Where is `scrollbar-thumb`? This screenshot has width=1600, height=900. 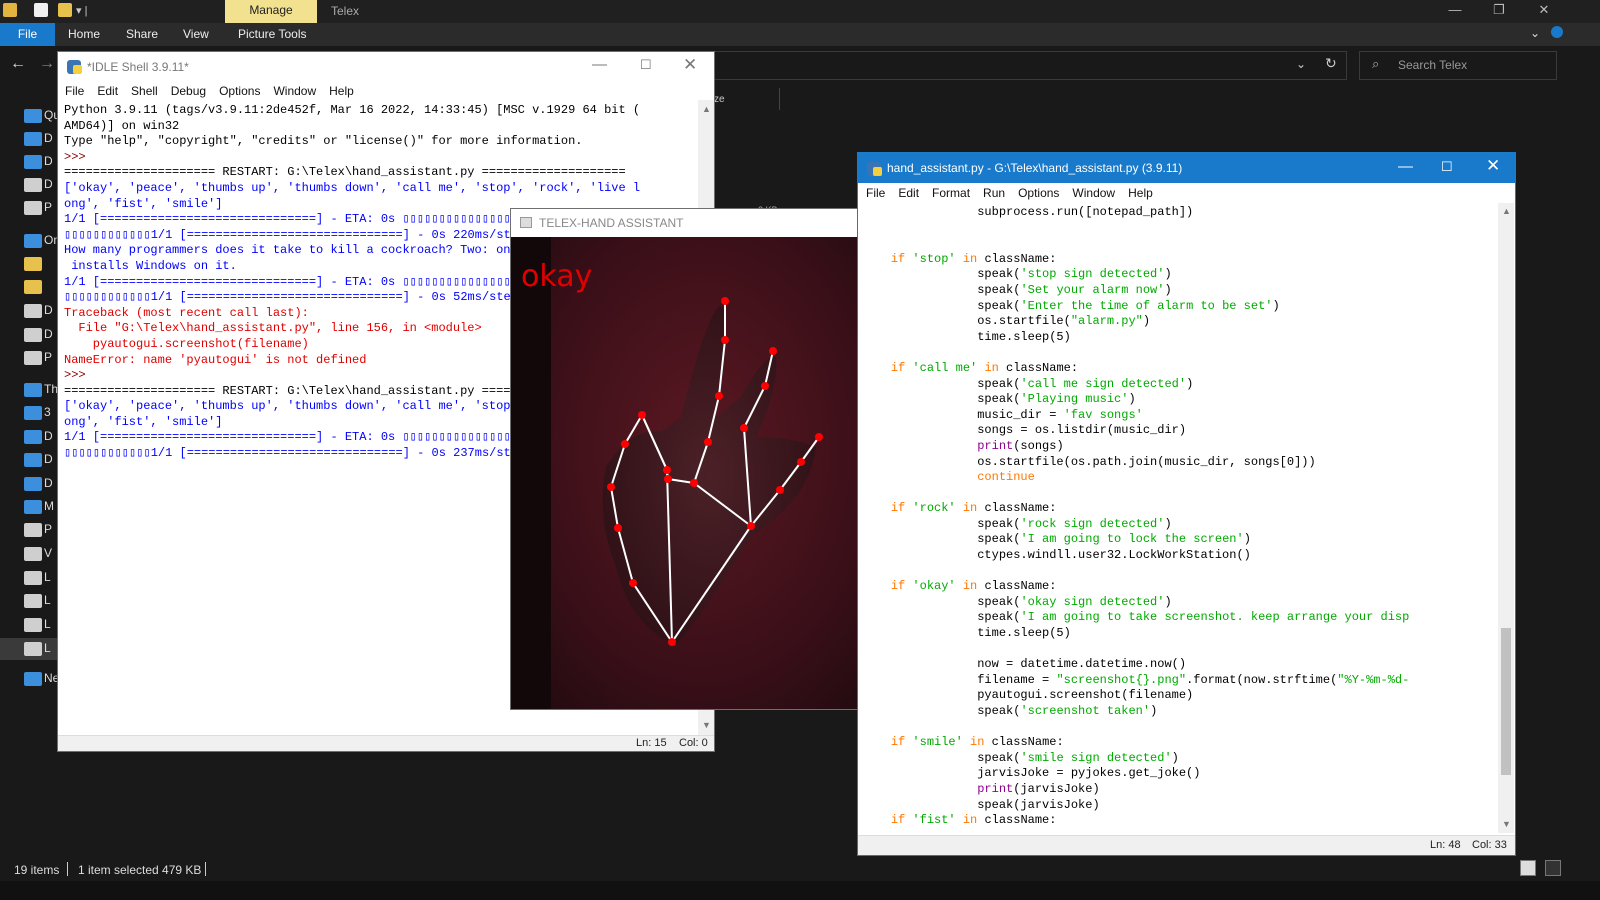 scrollbar-thumb is located at coordinates (1506, 701).